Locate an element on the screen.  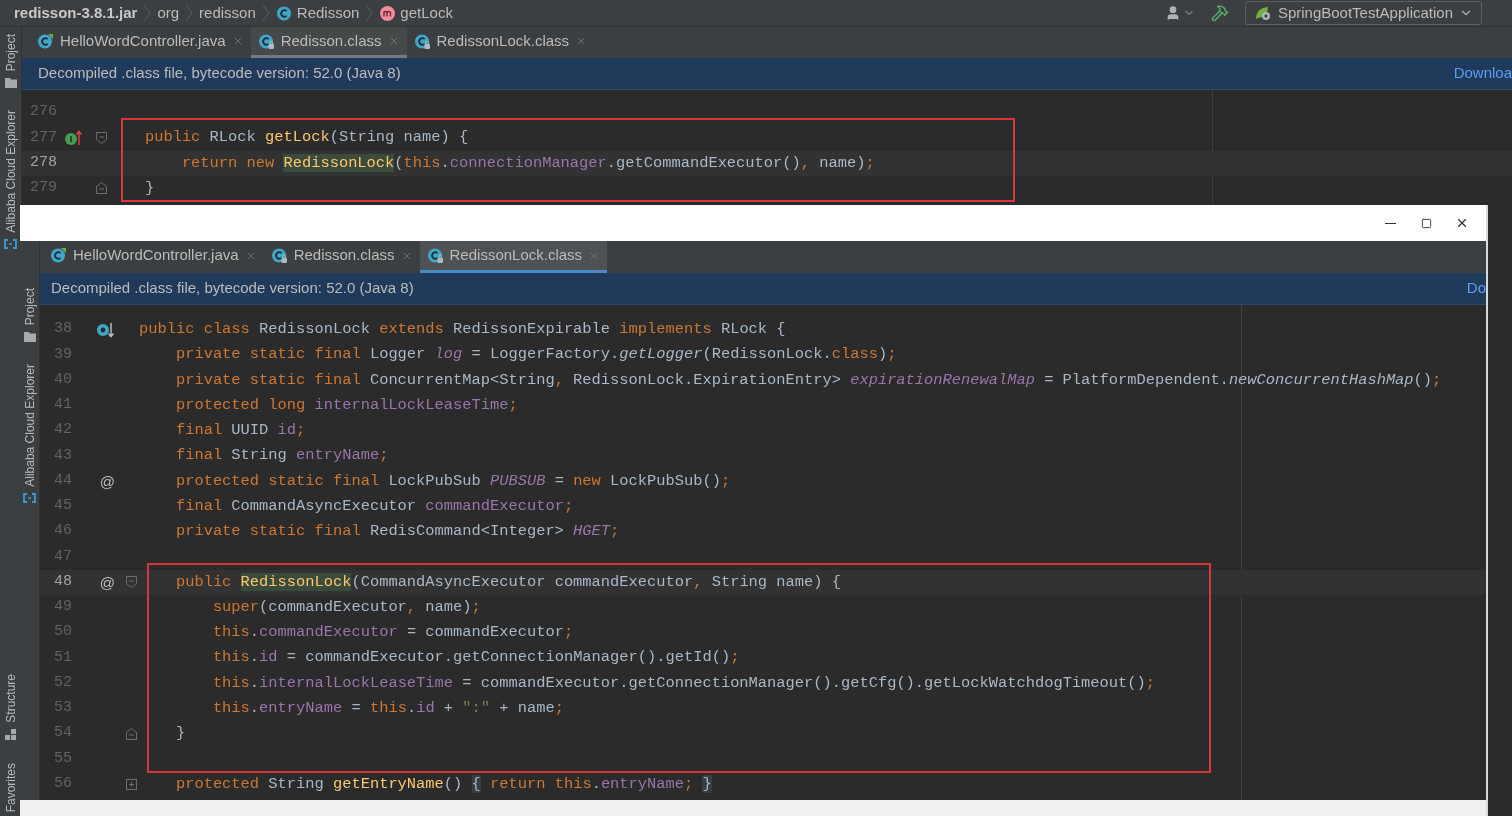
line-number: 279 is located at coordinates (43, 188).